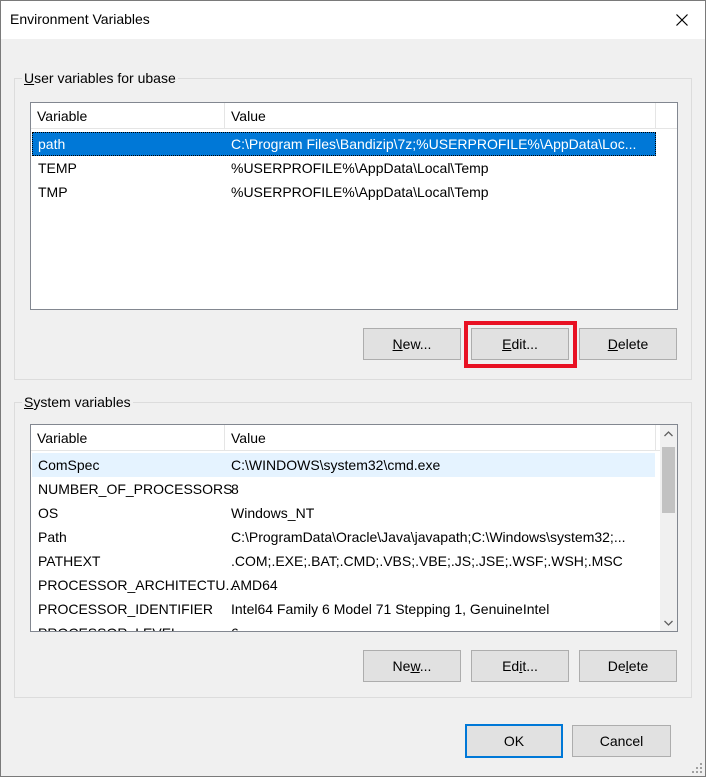 The width and height of the screenshot is (706, 777). Describe the element at coordinates (52, 537) in the screenshot. I see `variable-name: Path` at that location.